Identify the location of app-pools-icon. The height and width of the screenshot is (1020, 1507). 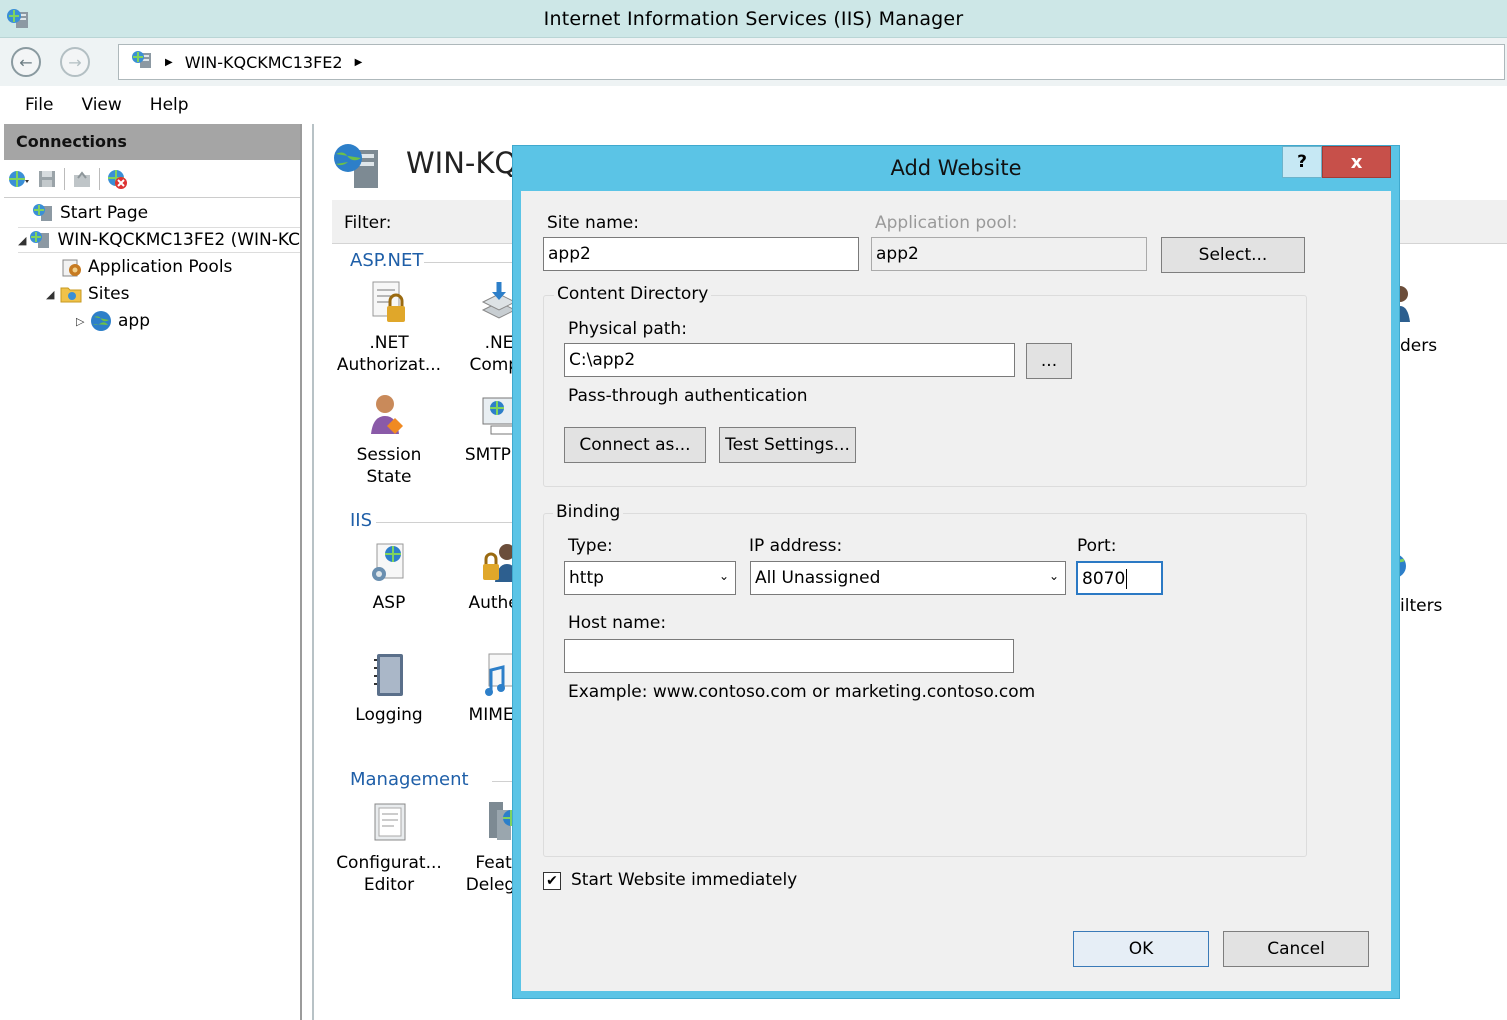
(71, 267).